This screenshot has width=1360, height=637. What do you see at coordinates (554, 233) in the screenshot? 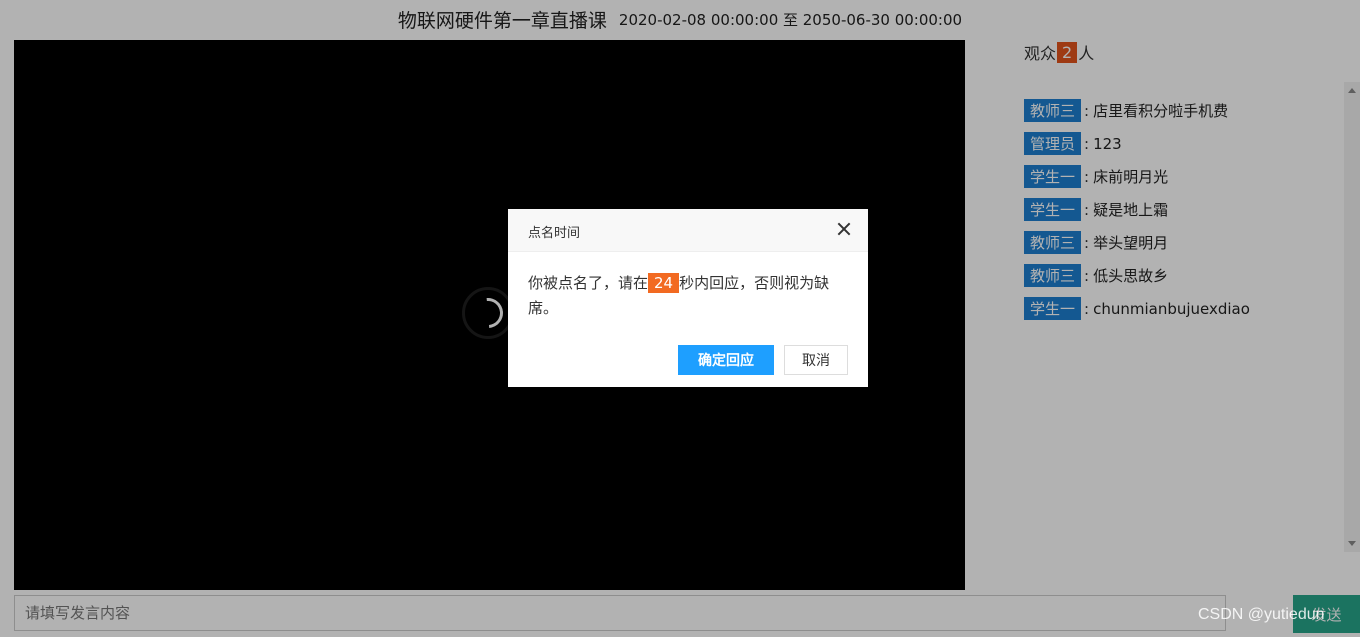
I see `dialog-title: 点名时间` at bounding box center [554, 233].